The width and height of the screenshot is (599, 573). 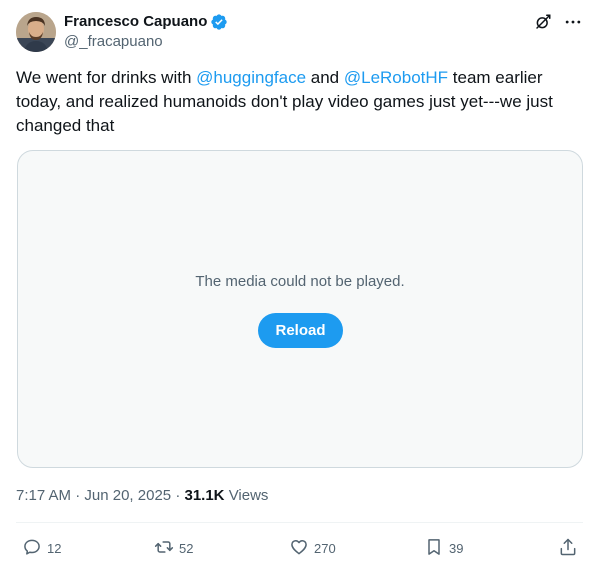 I want to click on verified-badge-icon, so click(x=219, y=22).